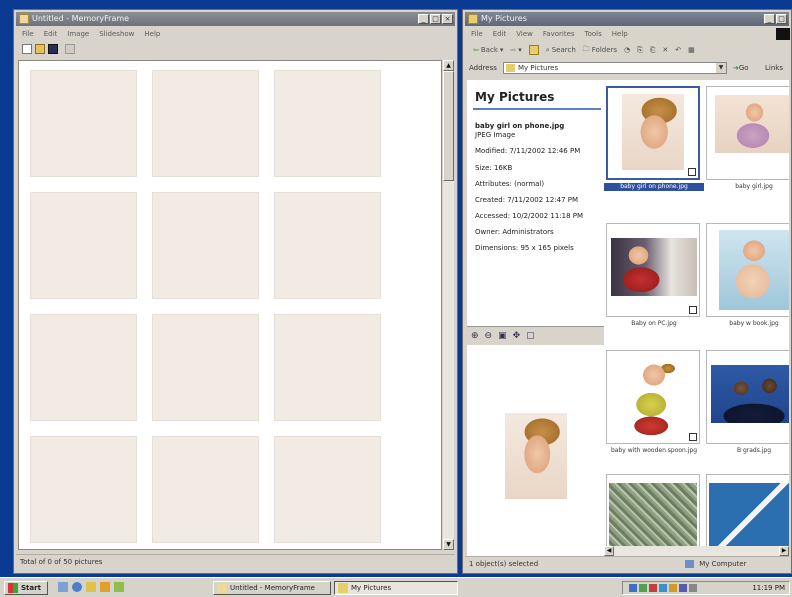 Image resolution: width=792 pixels, height=597 pixels. Describe the element at coordinates (721, 68) in the screenshot. I see `dropdown-arrow-icon: ▼` at that location.